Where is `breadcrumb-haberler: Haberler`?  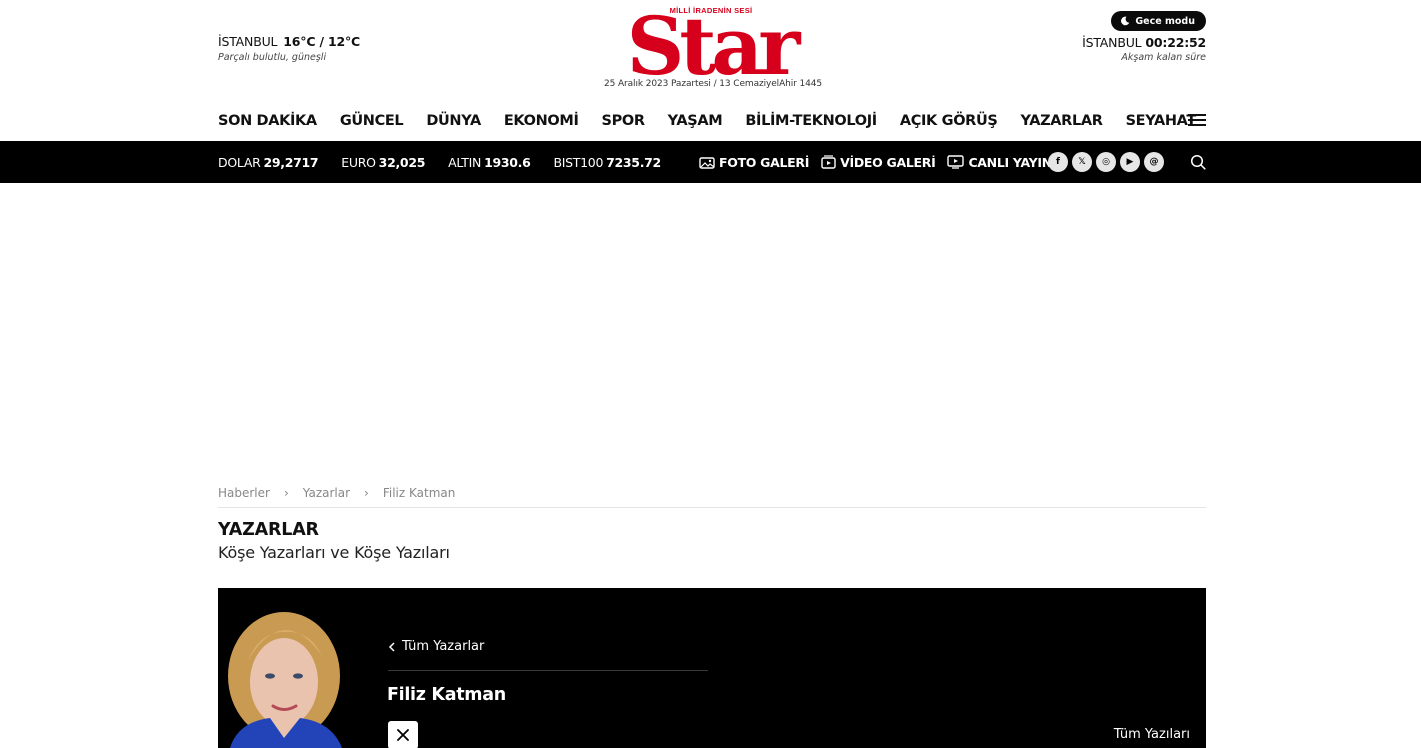
breadcrumb-haberler: Haberler is located at coordinates (244, 493).